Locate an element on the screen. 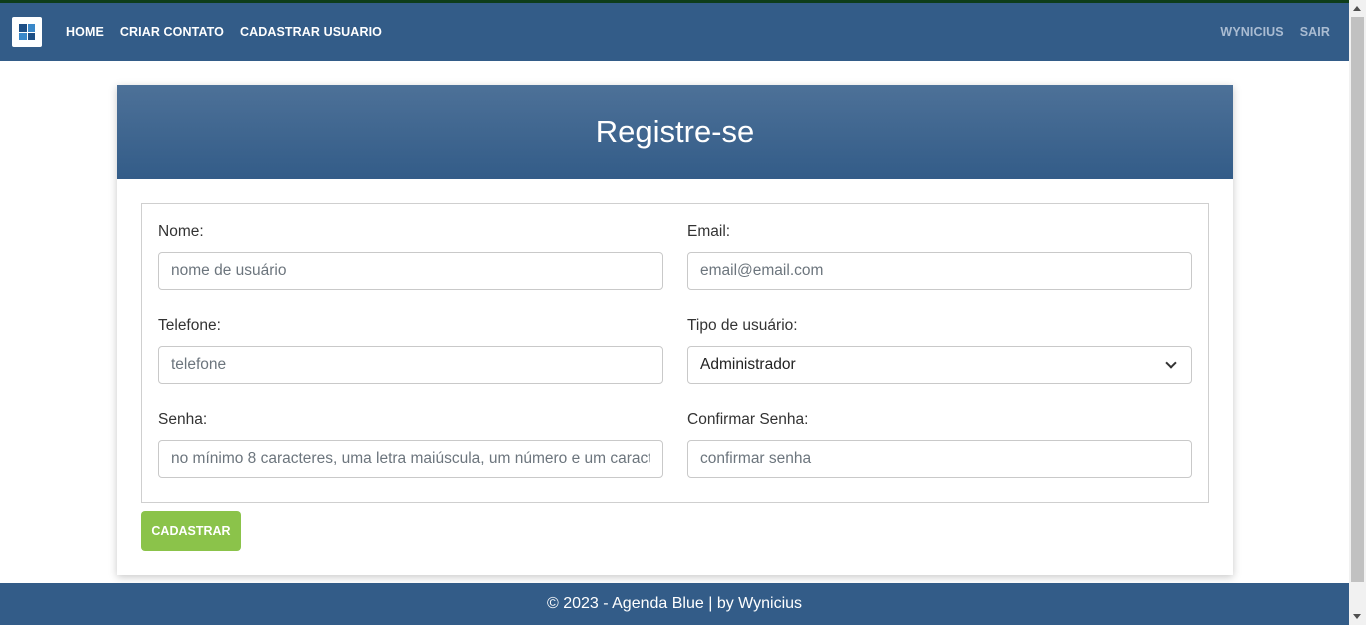 The image size is (1366, 625). nav-link-criar-contato: CRIAR CONTATO is located at coordinates (172, 32).